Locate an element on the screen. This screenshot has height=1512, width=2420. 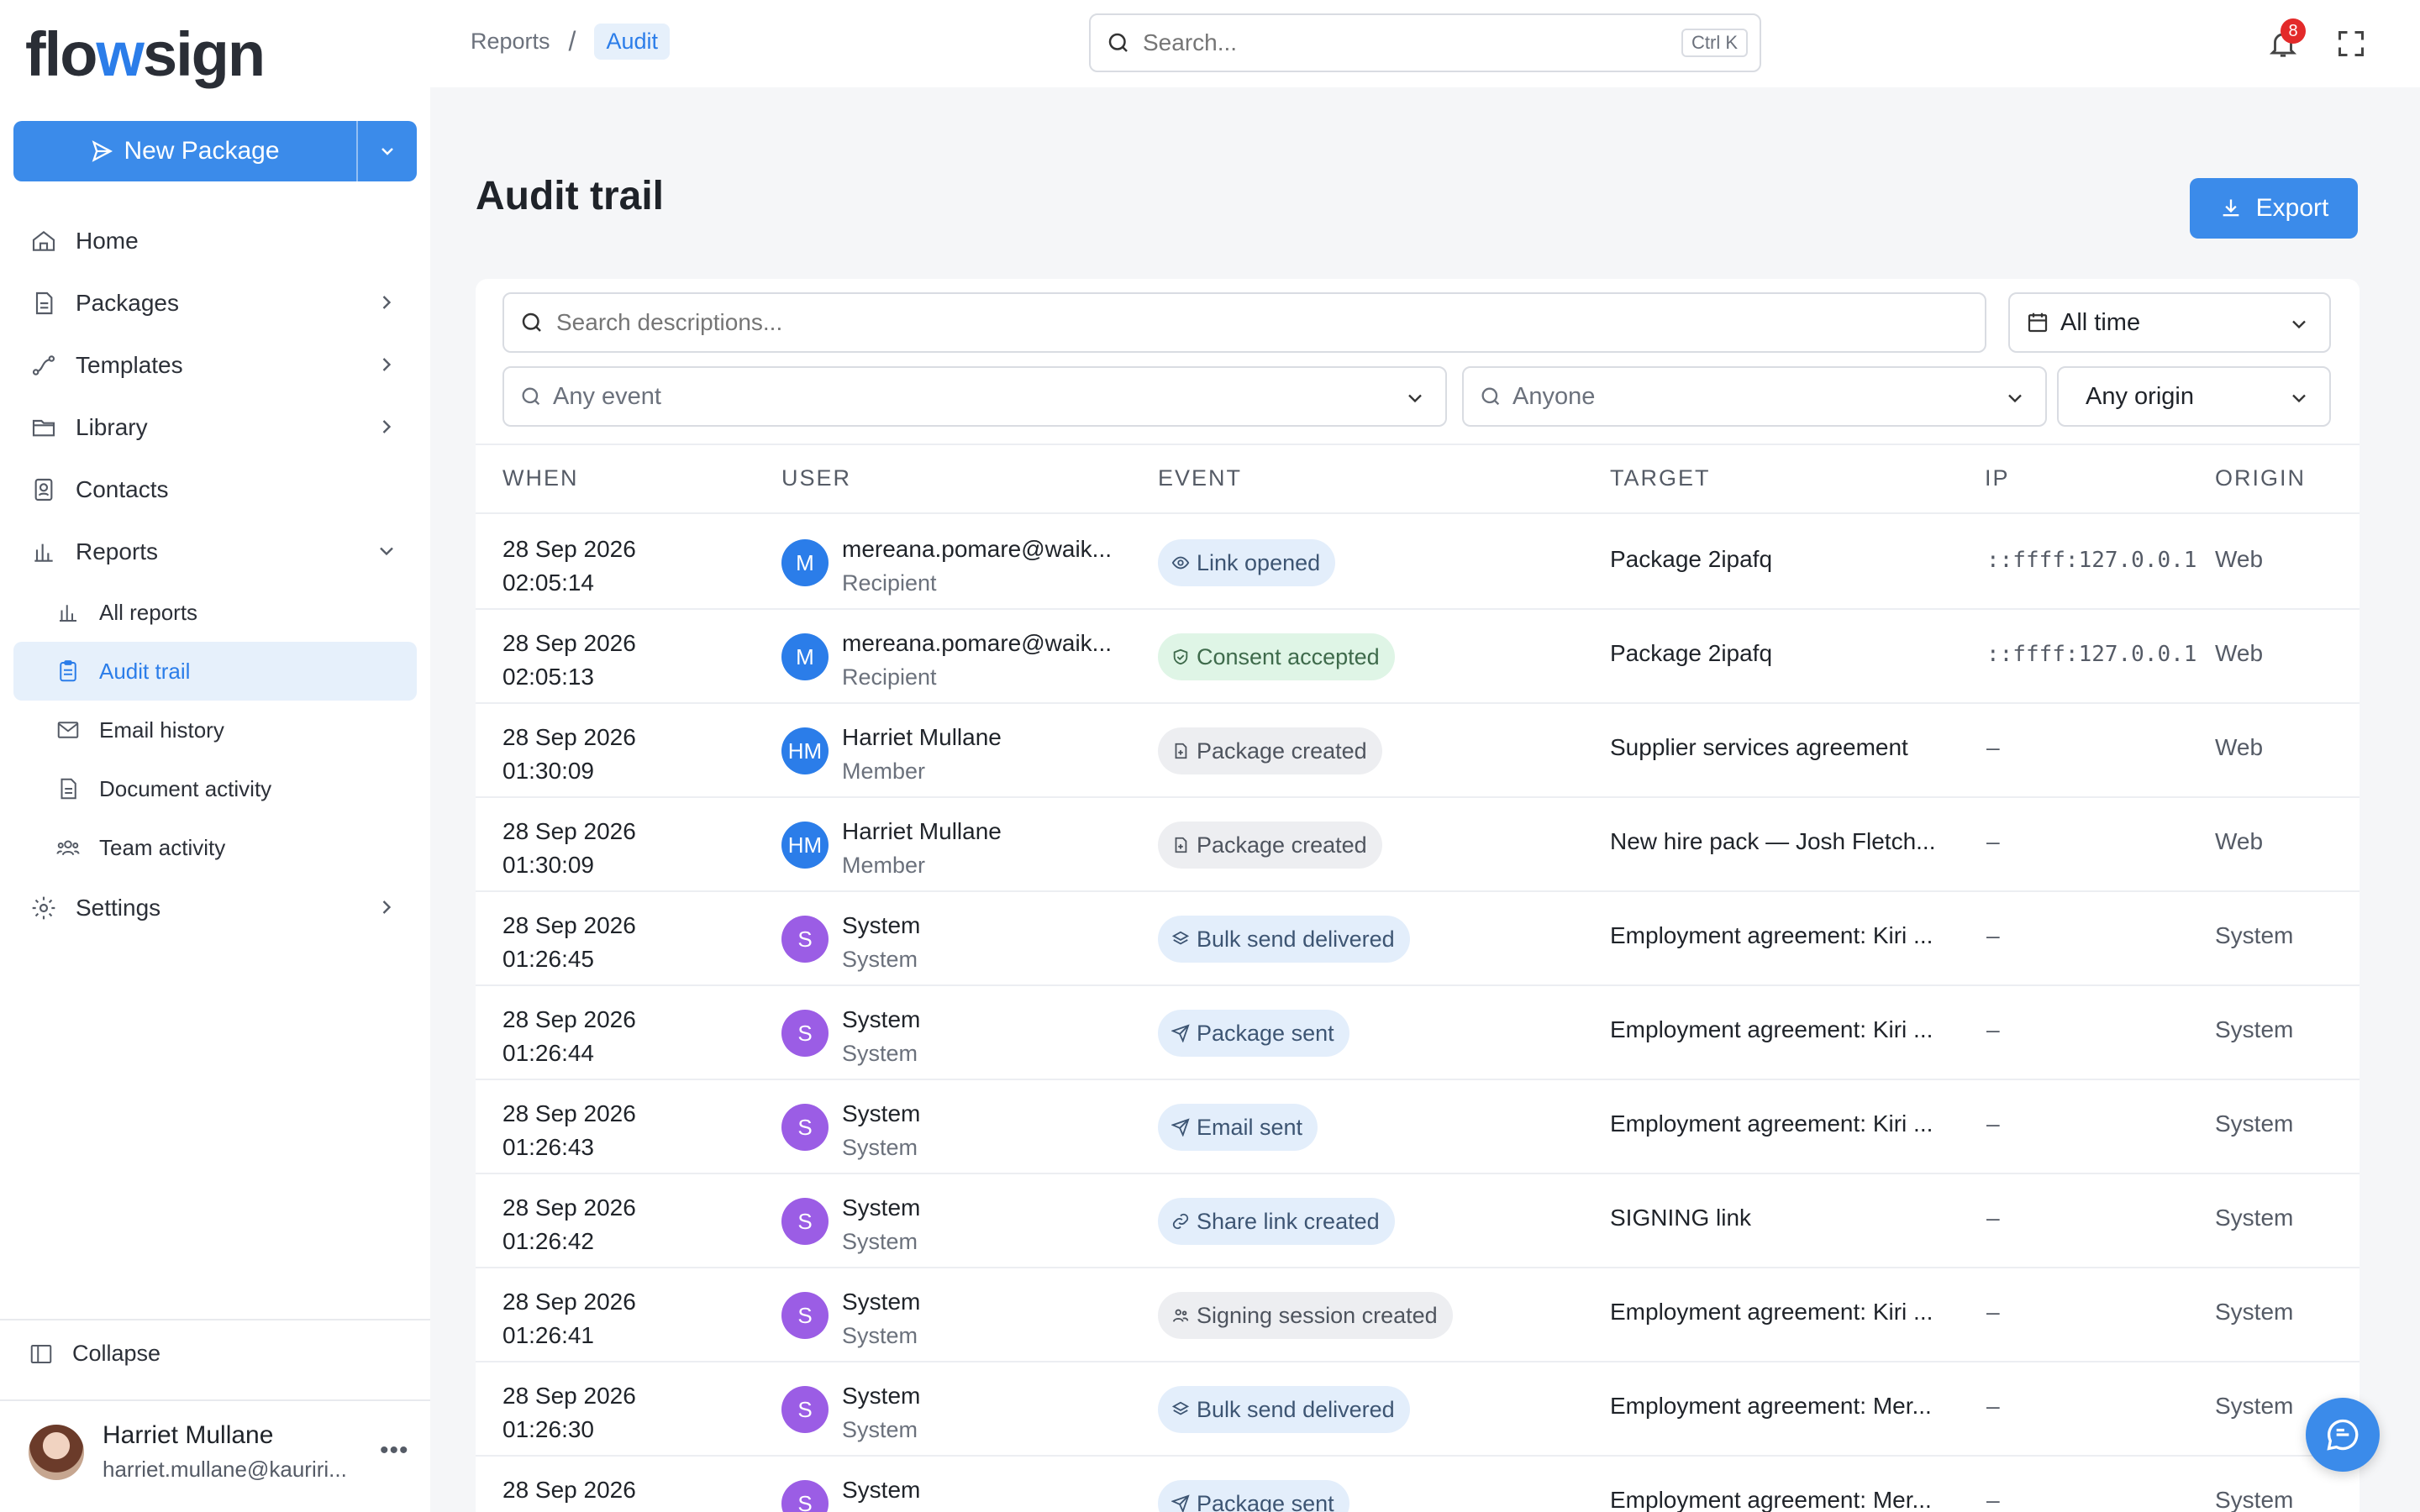
sidebar-subitem-email-history: Email history is located at coordinates (215, 730).